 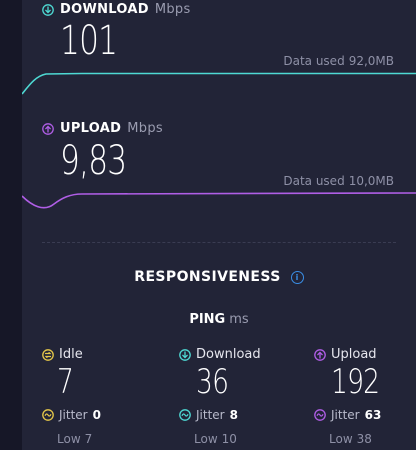 I want to click on upload-header: UPLOAD Mbps, so click(x=102, y=128).